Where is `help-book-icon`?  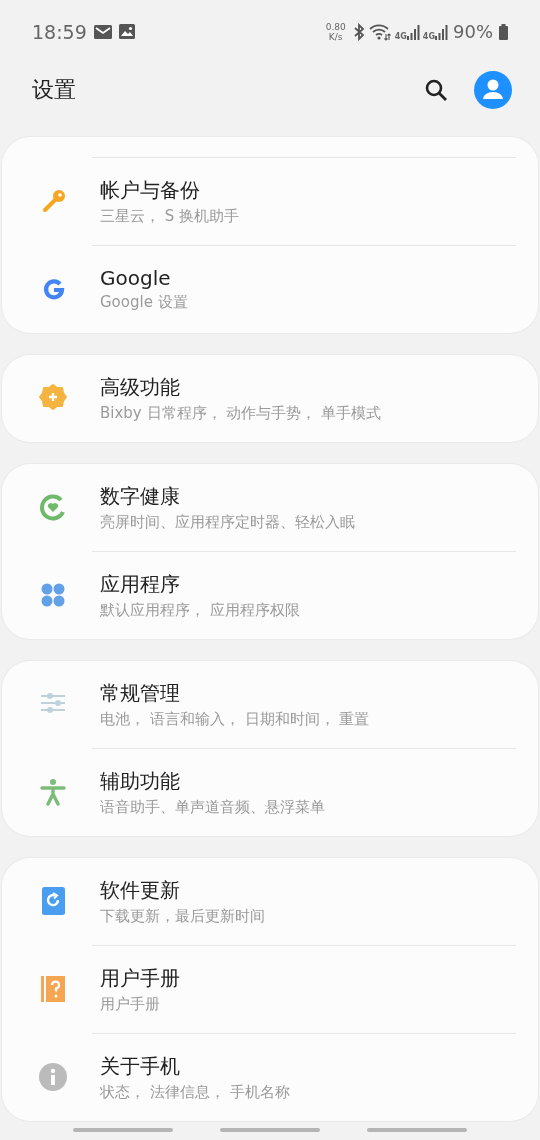 help-book-icon is located at coordinates (53, 989).